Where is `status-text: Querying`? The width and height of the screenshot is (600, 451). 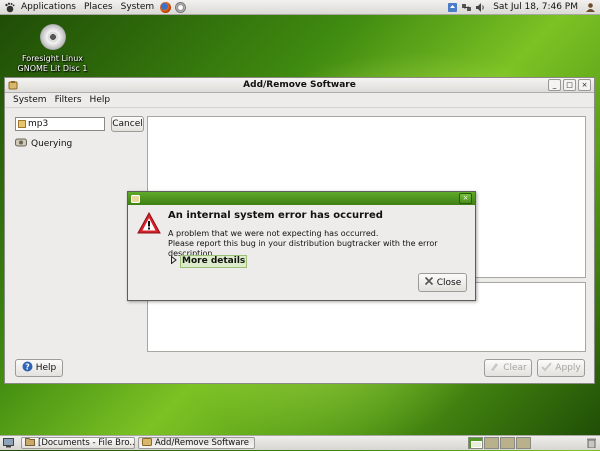
status-text: Querying is located at coordinates (52, 143).